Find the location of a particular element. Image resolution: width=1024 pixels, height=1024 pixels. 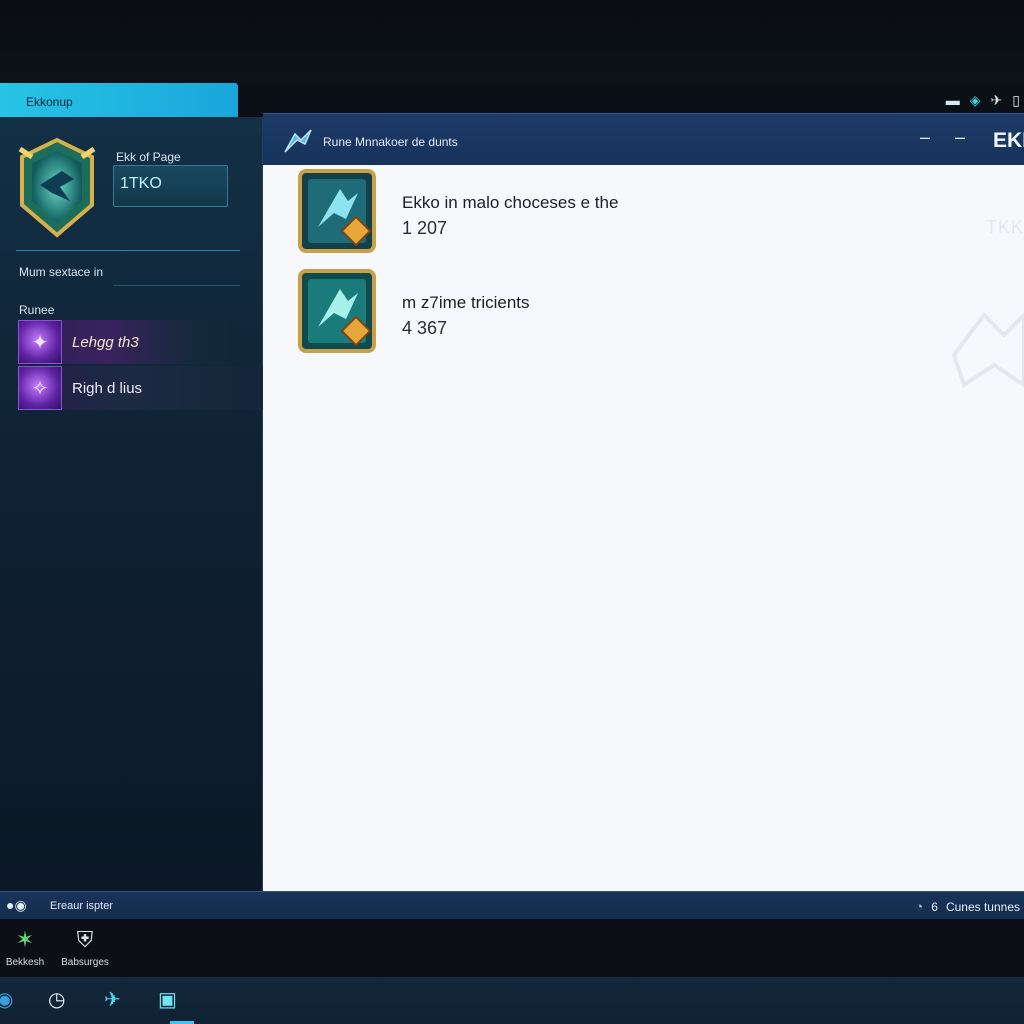

dock-item: ⛨ Babsurges is located at coordinates (85, 947).